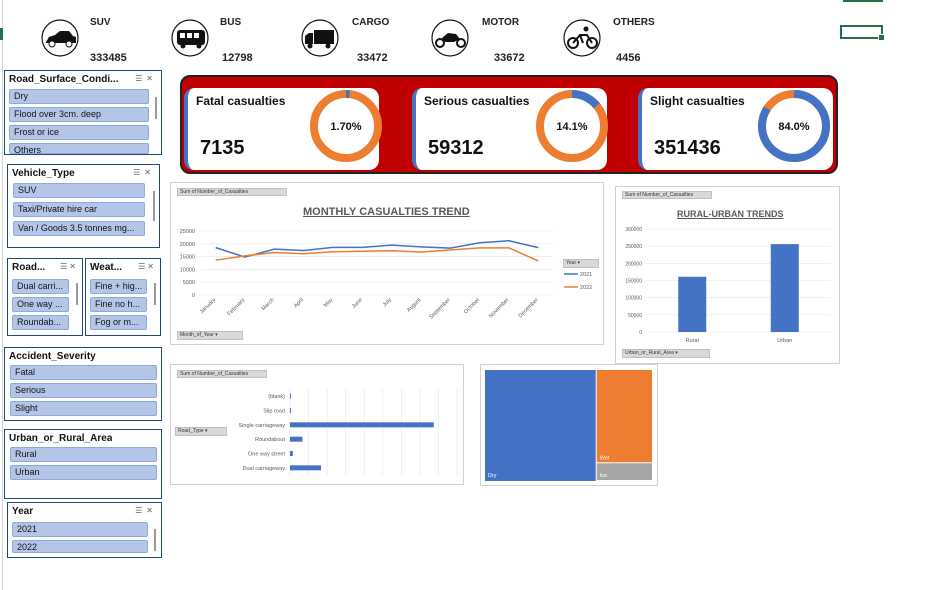 The width and height of the screenshot is (936, 590). What do you see at coordinates (377, 254) in the screenshot?
I see `series-line-2022` at bounding box center [377, 254].